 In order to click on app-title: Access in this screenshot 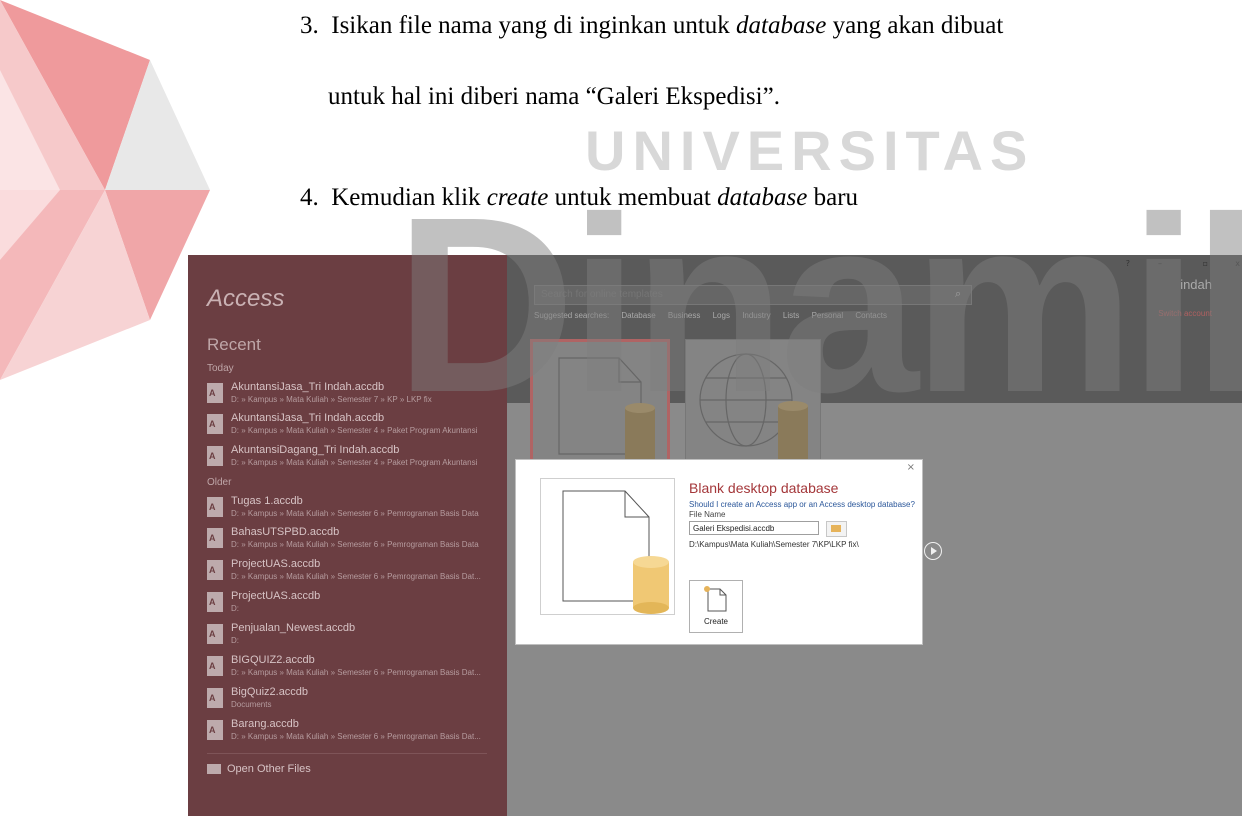, I will do `click(246, 298)`.